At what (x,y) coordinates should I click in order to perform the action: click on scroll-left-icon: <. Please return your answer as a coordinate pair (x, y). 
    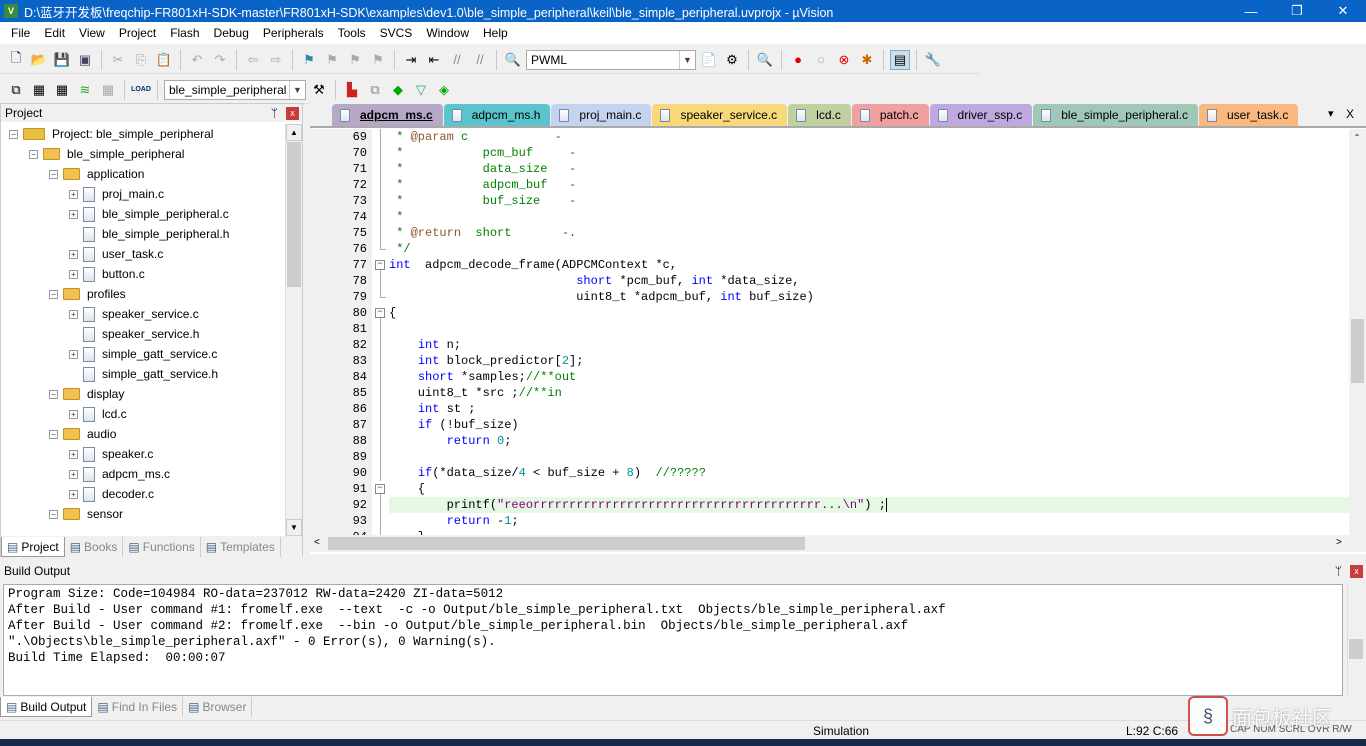
    Looking at the image, I should click on (317, 542).